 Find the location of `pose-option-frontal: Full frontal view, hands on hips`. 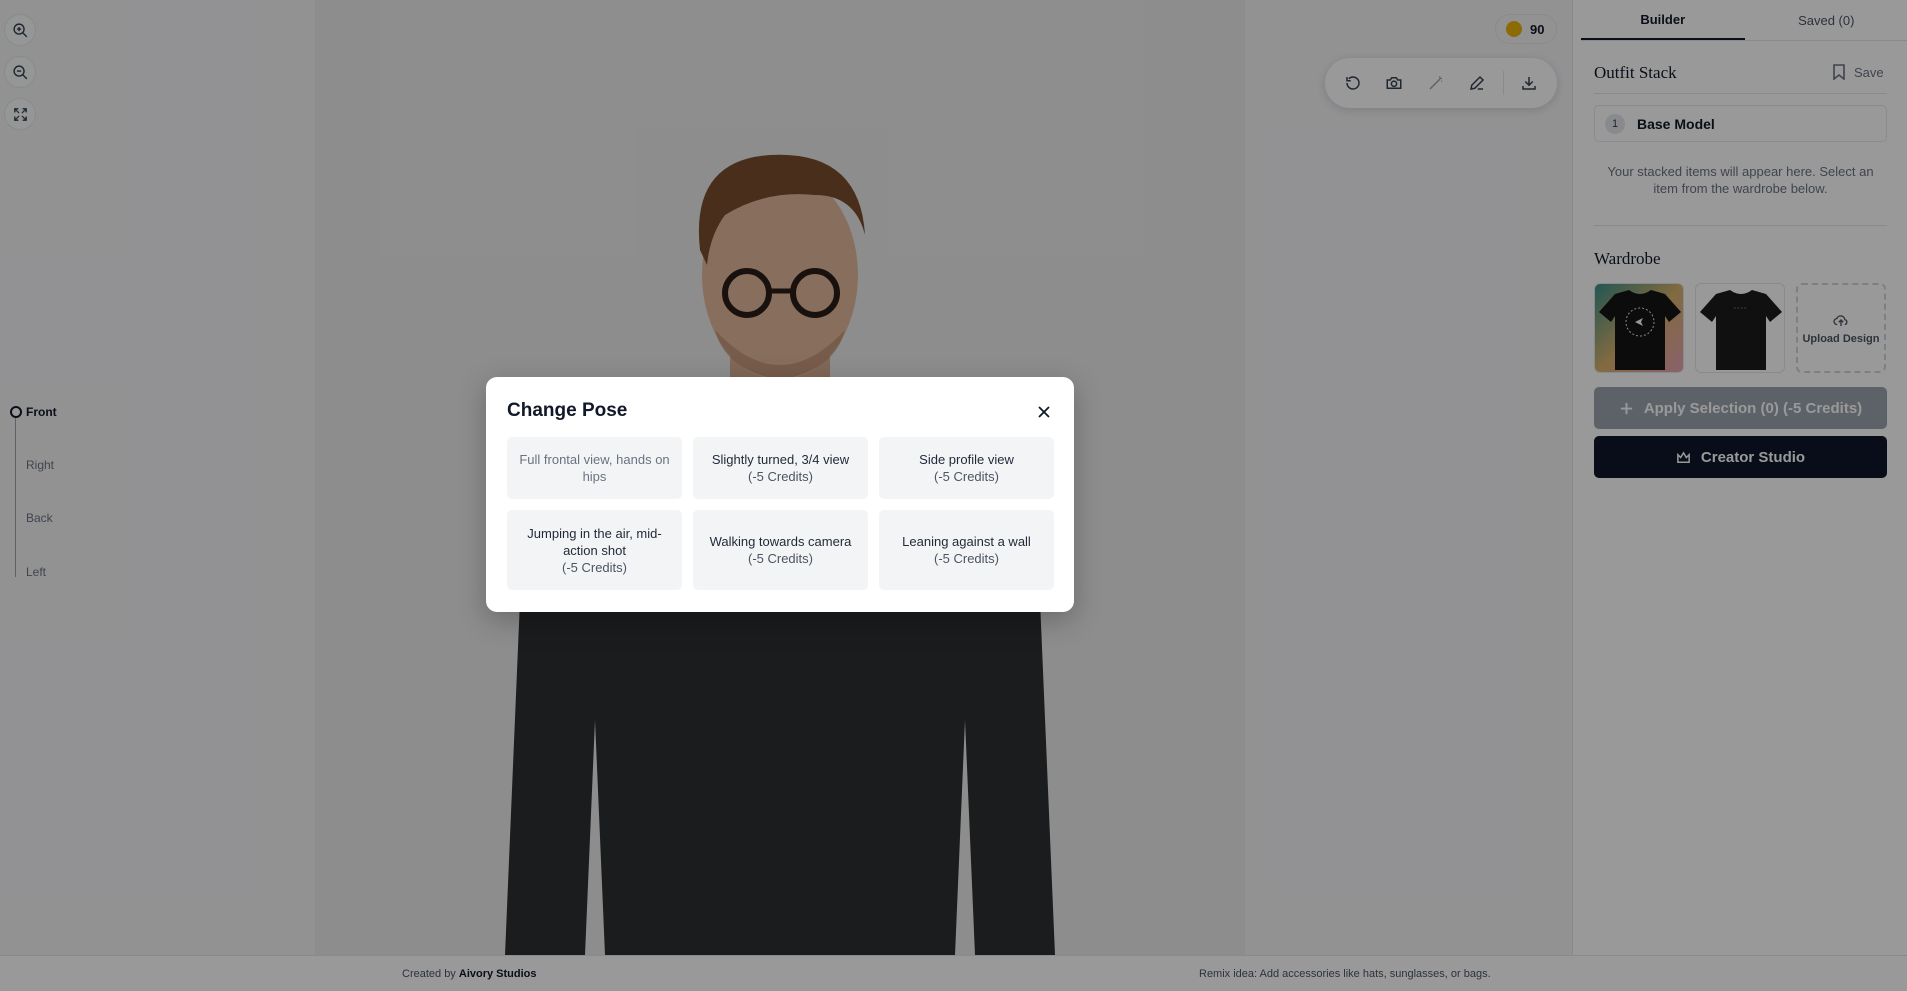

pose-option-frontal: Full frontal view, hands on hips is located at coordinates (594, 468).